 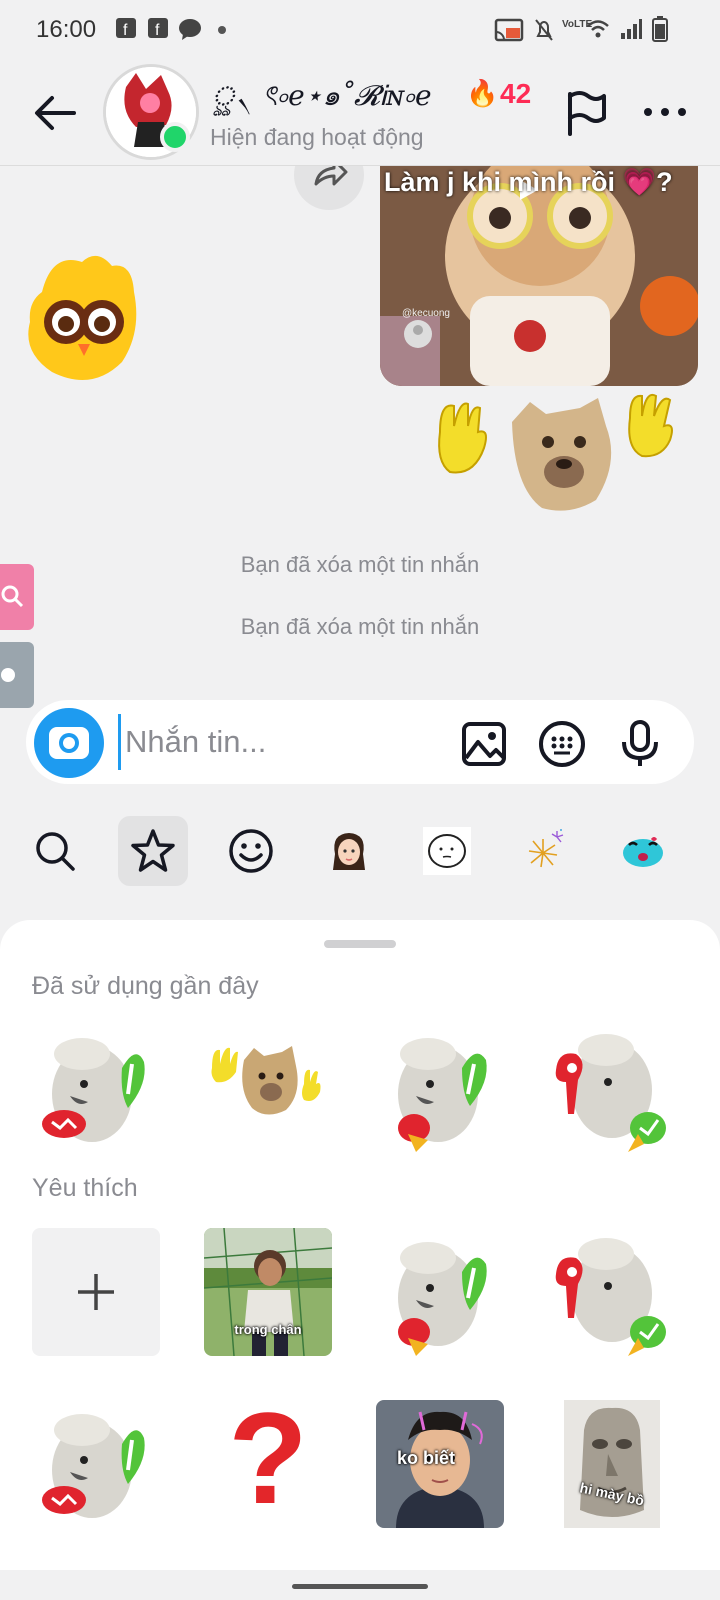 I want to click on back-button, so click(x=55, y=113).